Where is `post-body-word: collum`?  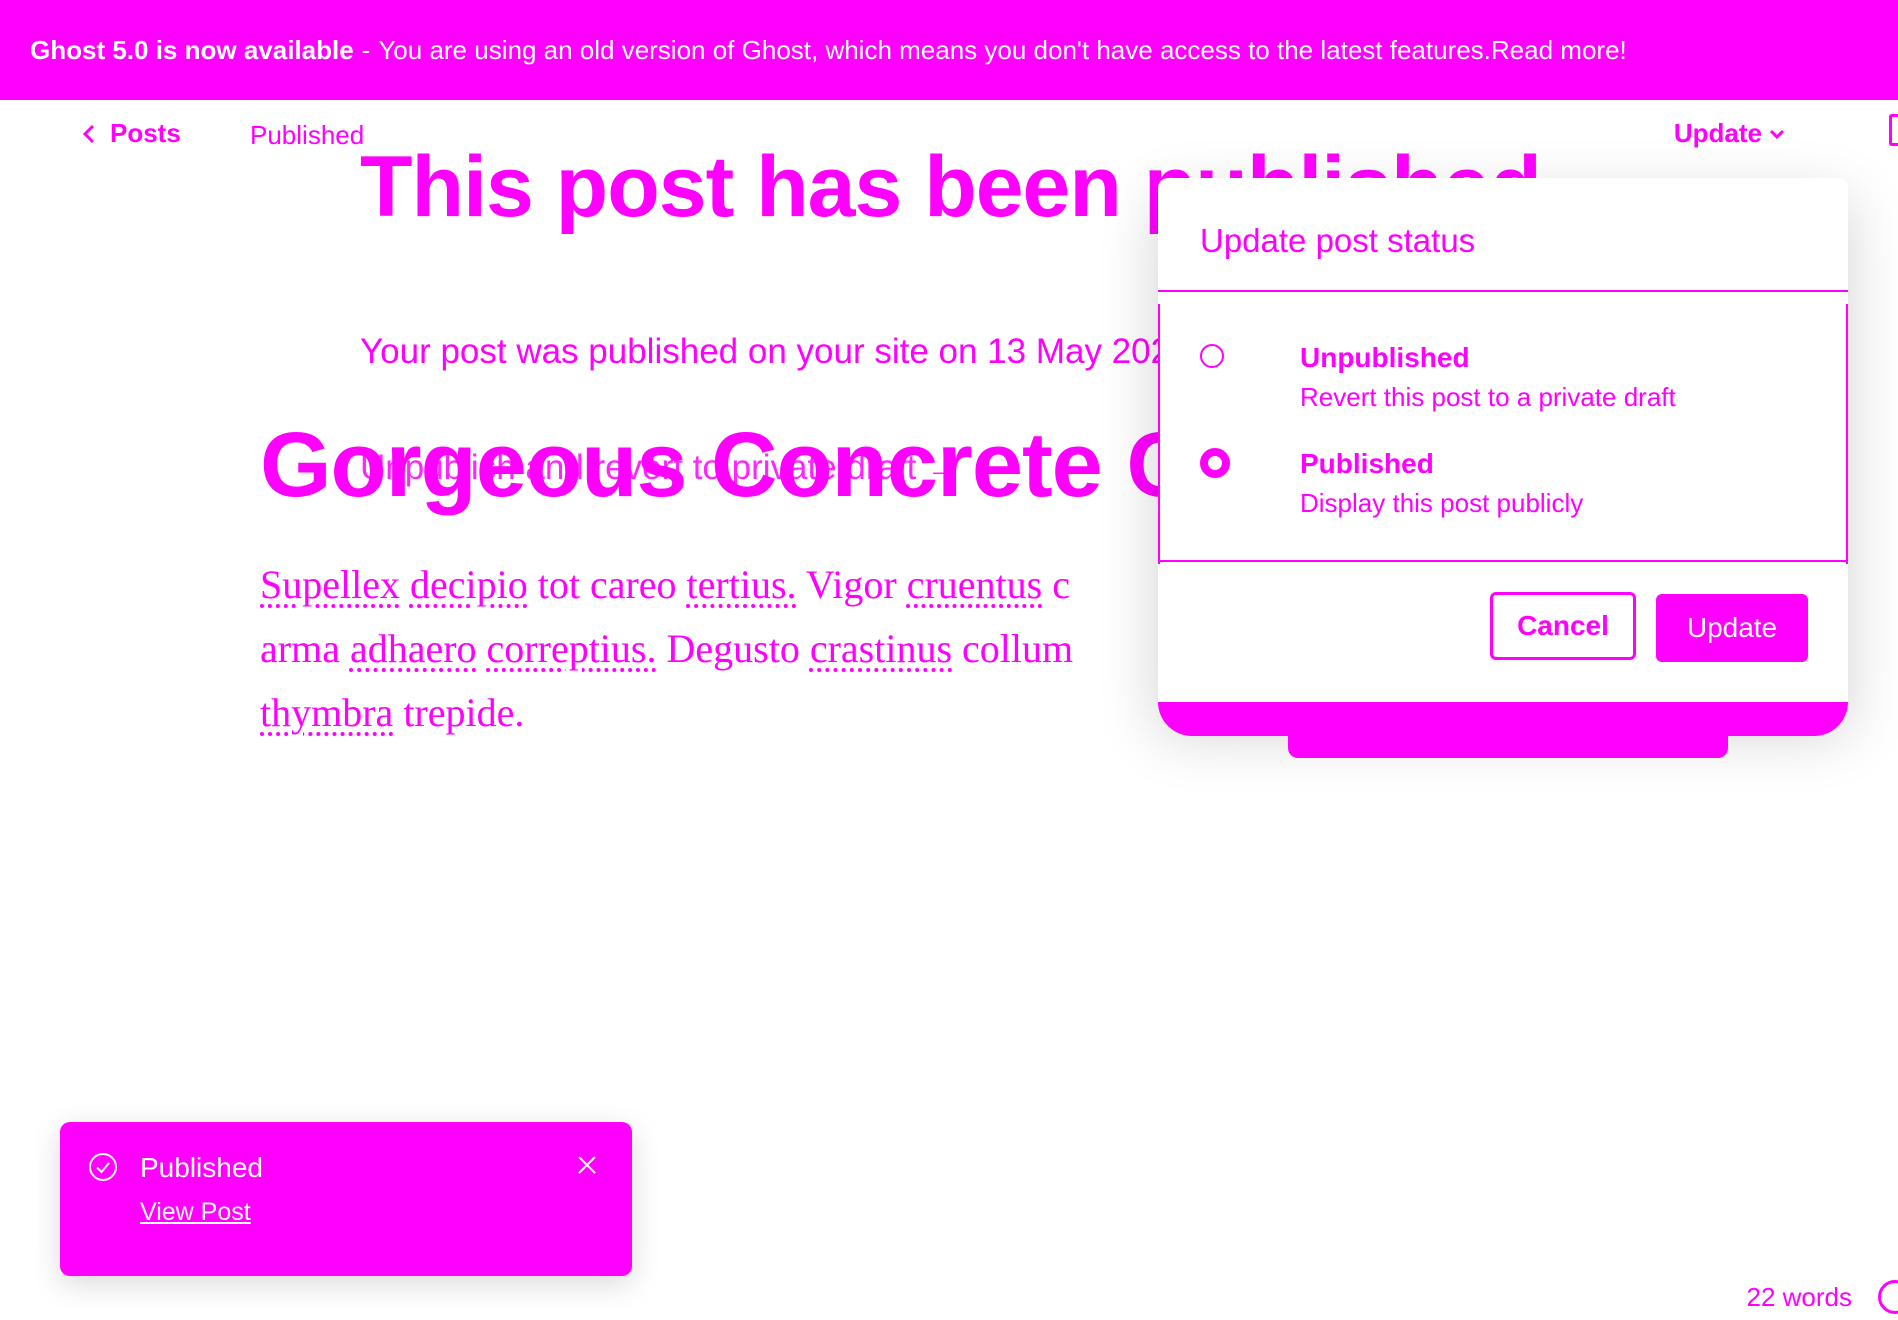
post-body-word: collum is located at coordinates (1018, 648).